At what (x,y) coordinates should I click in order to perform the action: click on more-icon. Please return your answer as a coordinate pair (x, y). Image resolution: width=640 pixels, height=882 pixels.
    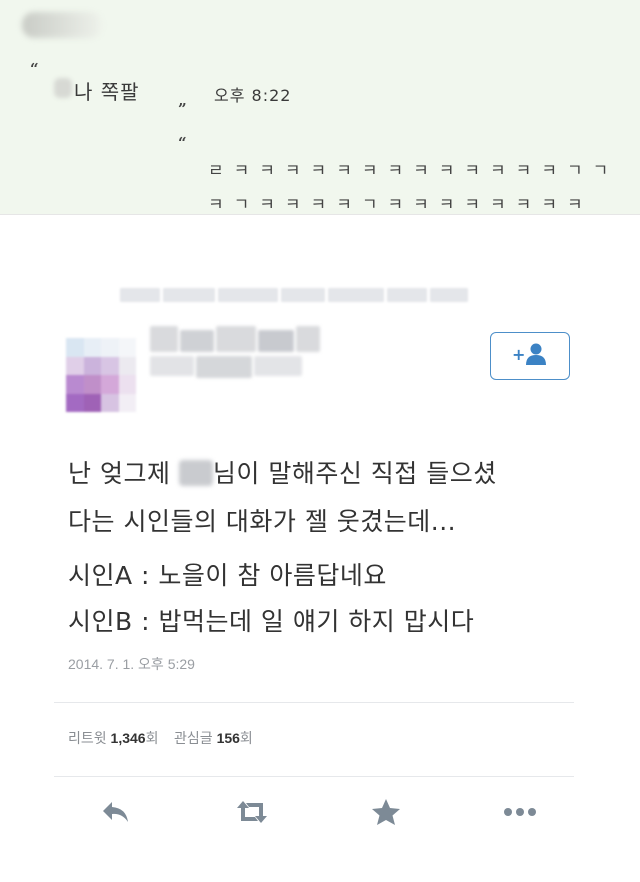
    Looking at the image, I should click on (520, 812).